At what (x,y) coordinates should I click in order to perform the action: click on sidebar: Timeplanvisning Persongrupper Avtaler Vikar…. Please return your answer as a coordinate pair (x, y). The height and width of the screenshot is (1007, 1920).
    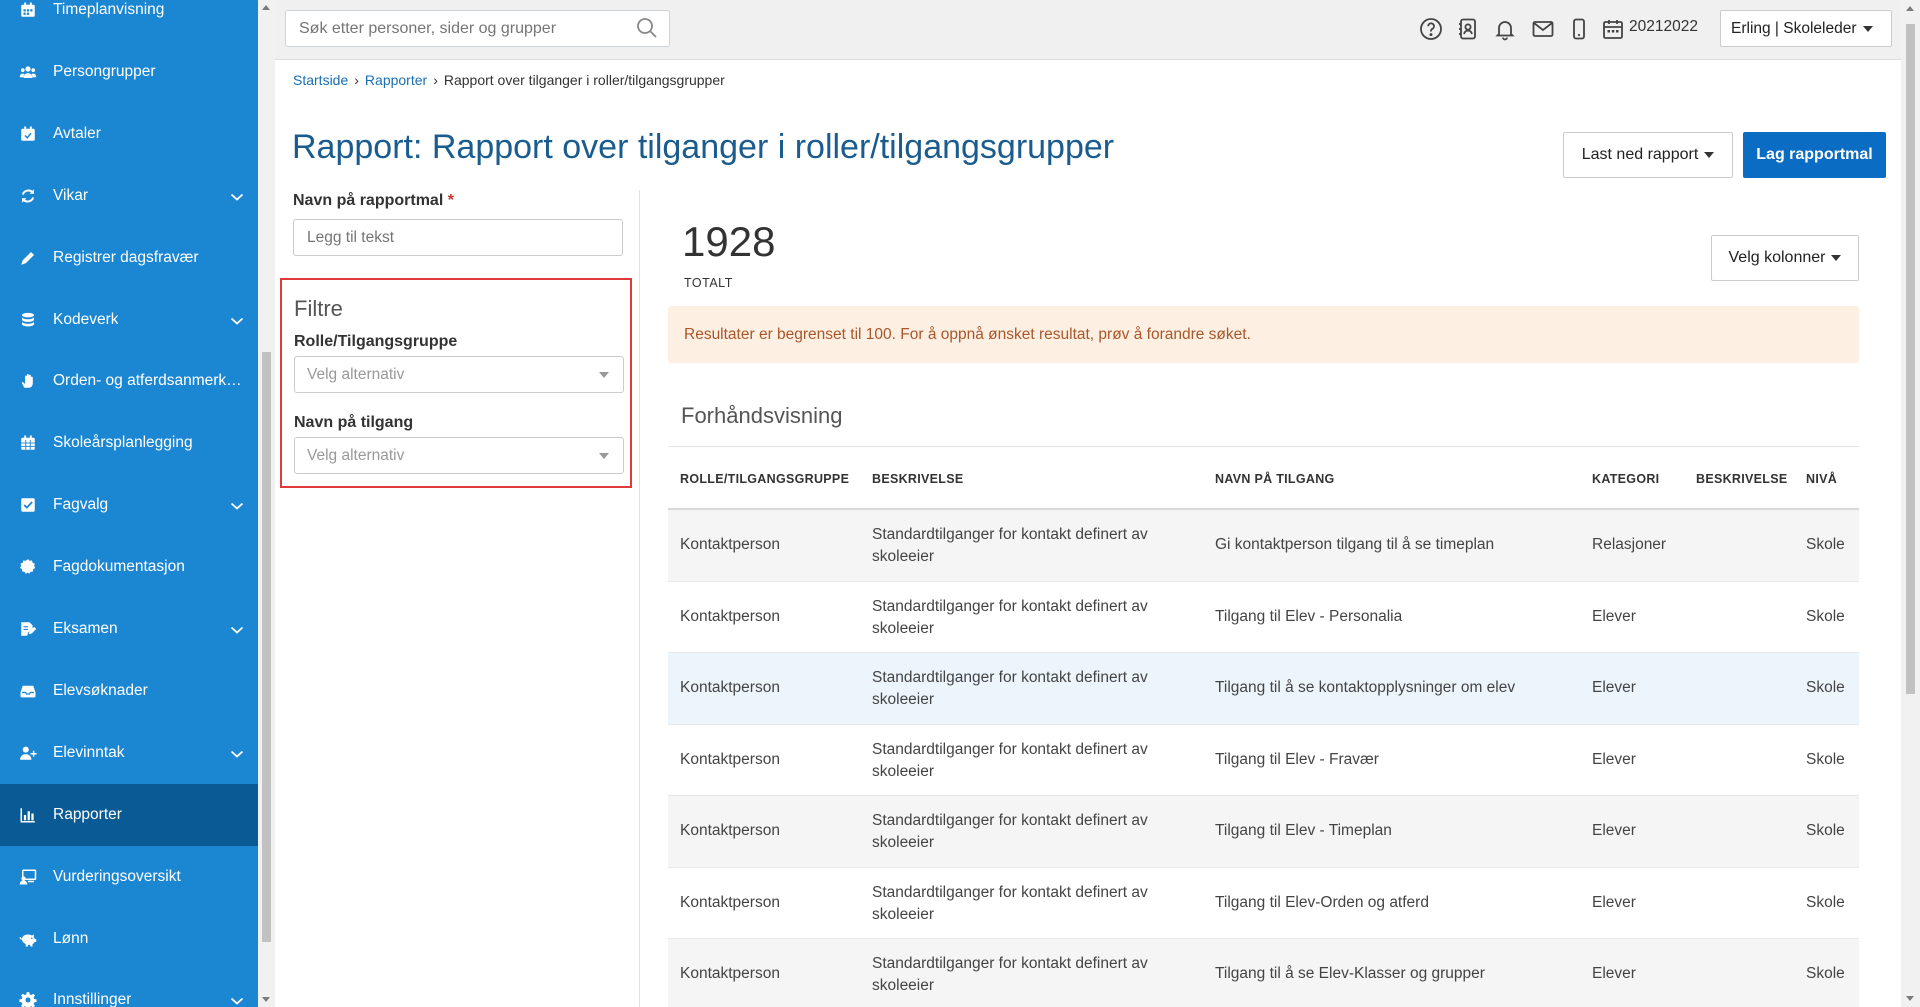
    Looking at the image, I should click on (129, 503).